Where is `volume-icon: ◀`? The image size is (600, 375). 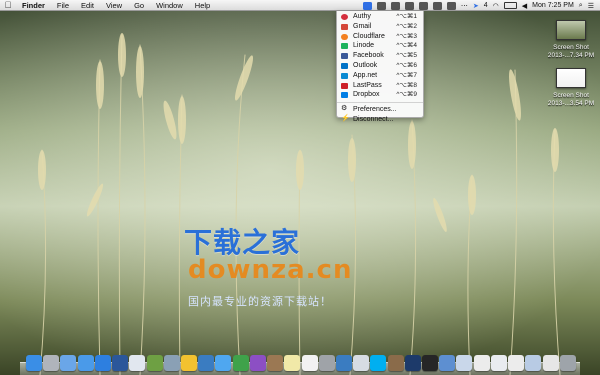 volume-icon: ◀ is located at coordinates (524, 6).